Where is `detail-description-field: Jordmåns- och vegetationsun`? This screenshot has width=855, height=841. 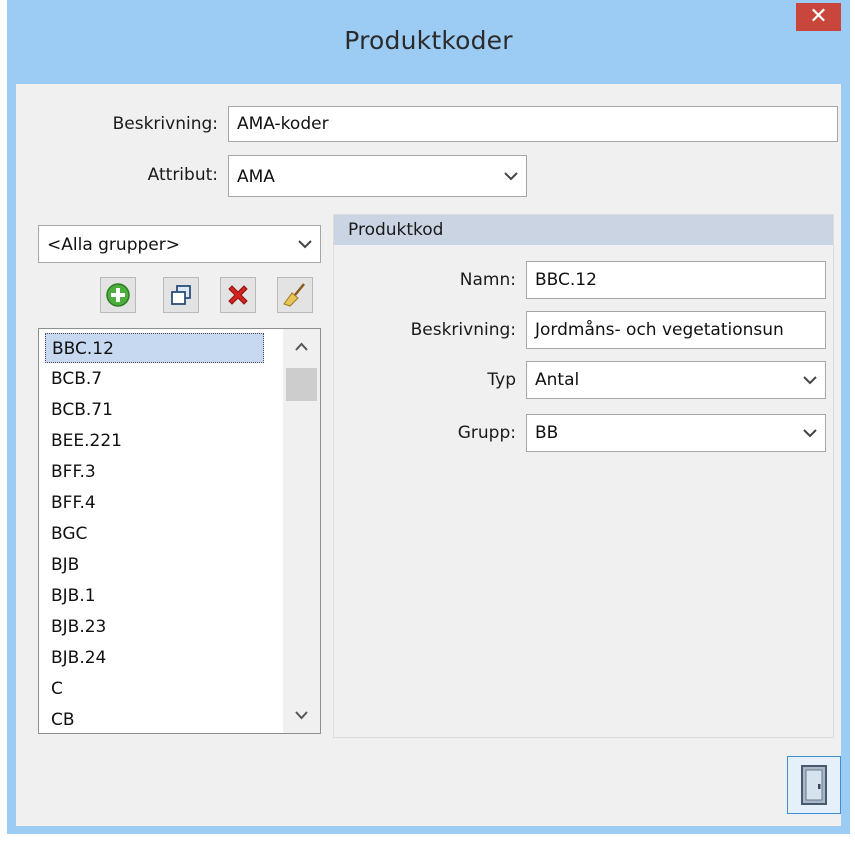 detail-description-field: Jordmåns- och vegetationsun is located at coordinates (676, 330).